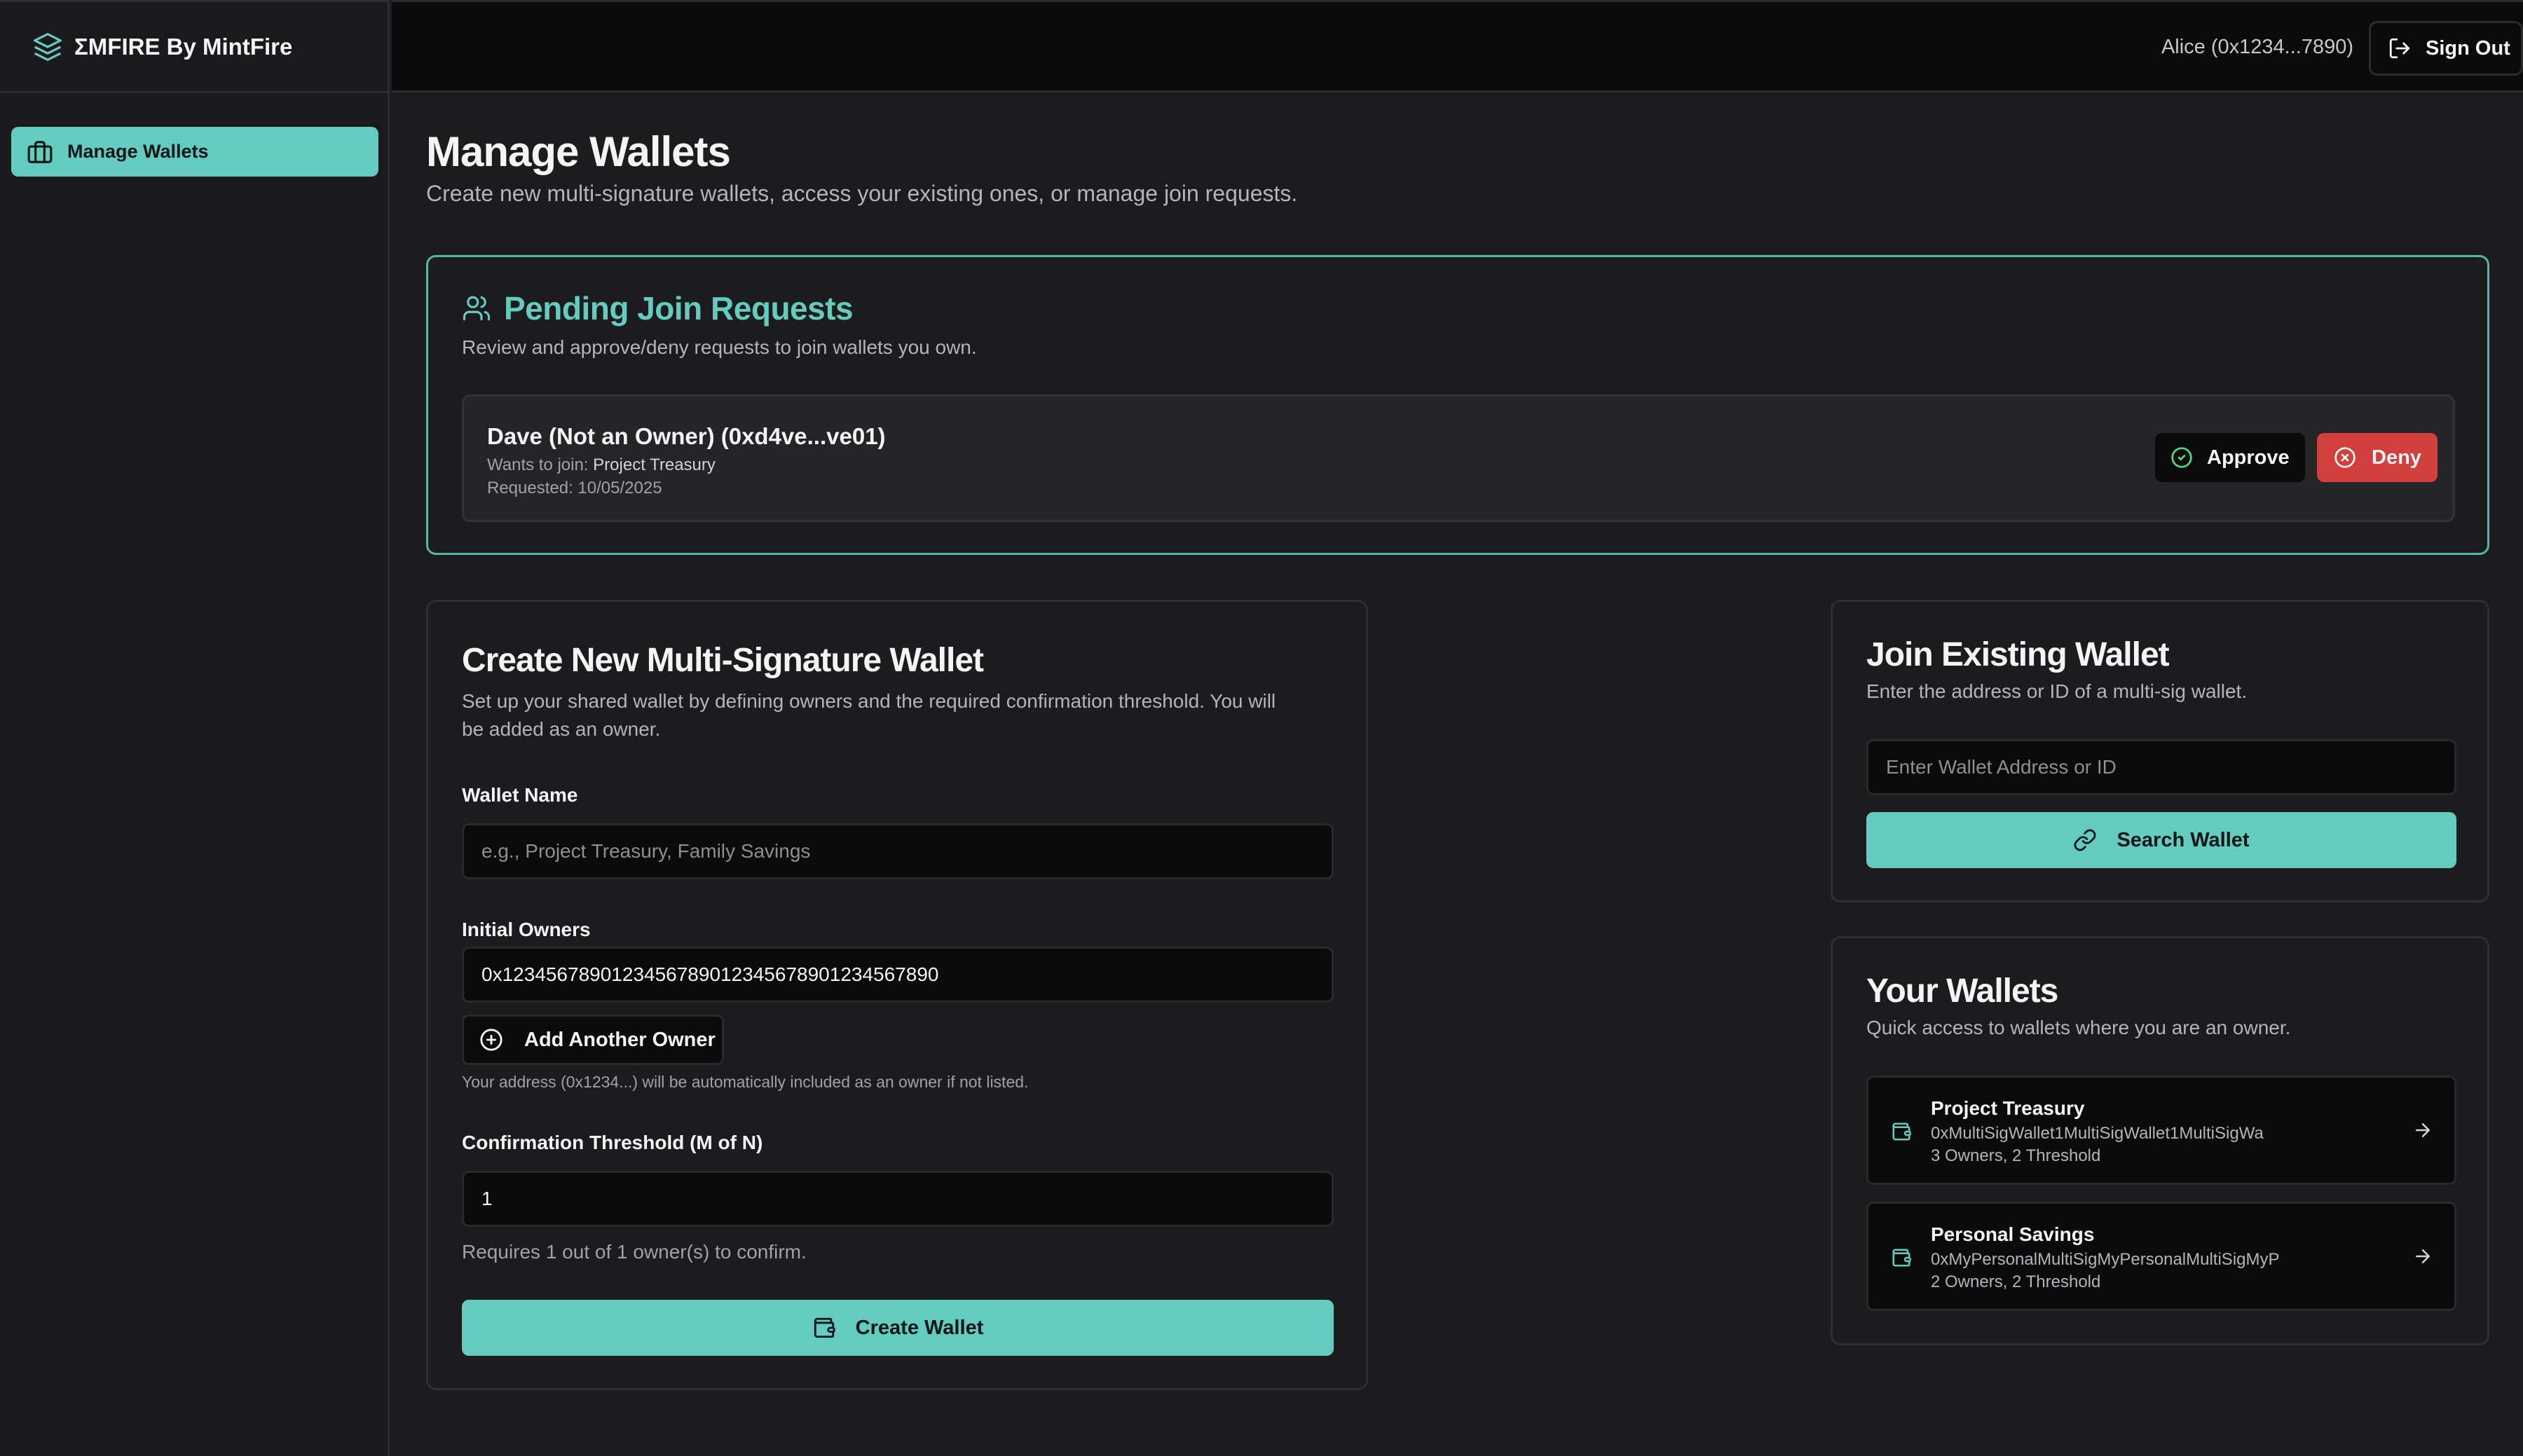  Describe the element at coordinates (898, 851) in the screenshot. I see `wallet-name-input: e.g., Project Treasury, Family Savings` at that location.